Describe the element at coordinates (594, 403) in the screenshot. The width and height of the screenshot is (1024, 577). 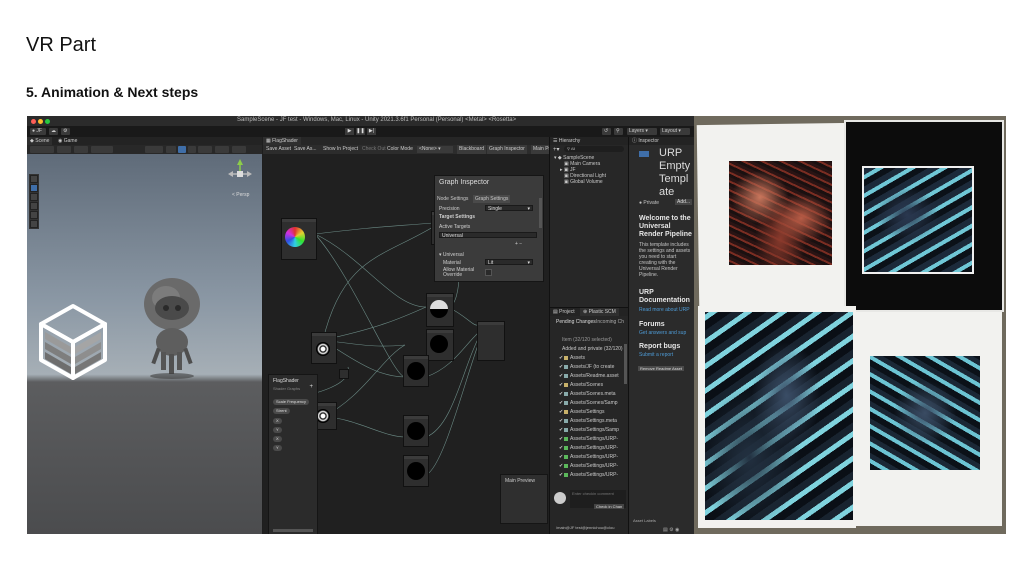
I see `list-item: Assets/Scenes/Samp` at that location.